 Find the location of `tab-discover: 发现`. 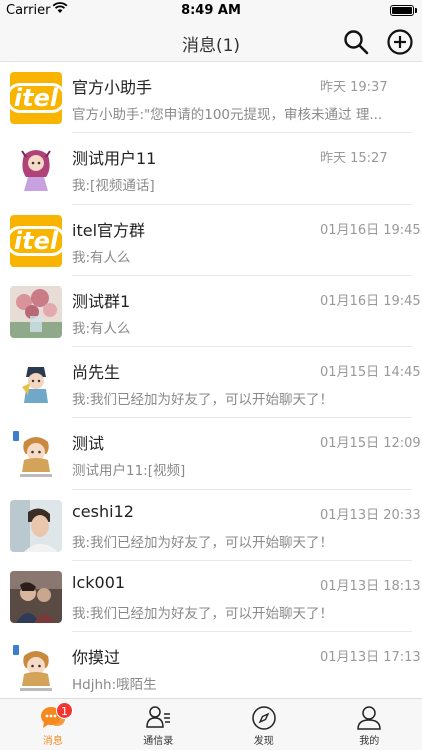

tab-discover: 发现 is located at coordinates (264, 725).